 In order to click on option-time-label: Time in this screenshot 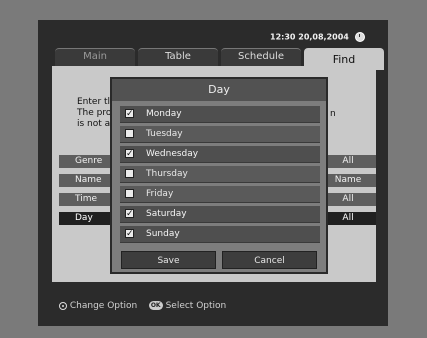, I will do `click(85, 199)`.